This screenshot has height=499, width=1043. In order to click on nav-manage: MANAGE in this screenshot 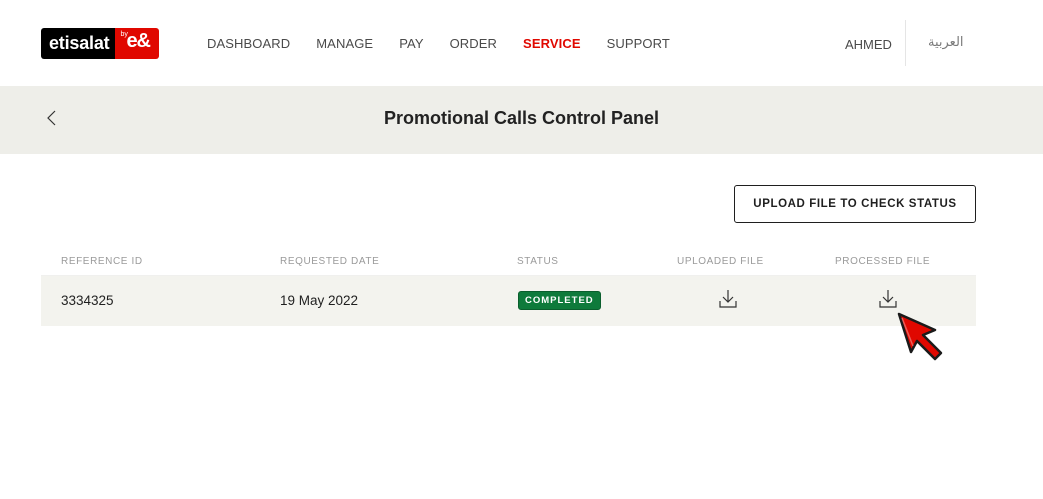, I will do `click(344, 43)`.